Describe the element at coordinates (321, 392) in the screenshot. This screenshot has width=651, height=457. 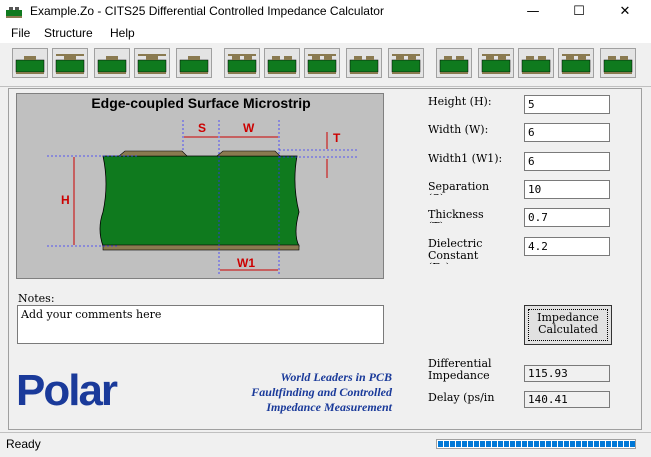
I see `slogan-line2: Faultfinding and Controlled` at that location.